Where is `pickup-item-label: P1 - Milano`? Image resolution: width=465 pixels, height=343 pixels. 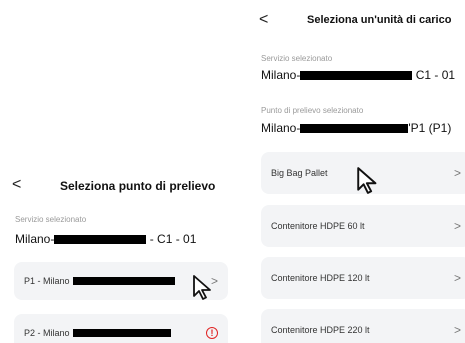
pickup-item-label: P1 - Milano is located at coordinates (99, 281).